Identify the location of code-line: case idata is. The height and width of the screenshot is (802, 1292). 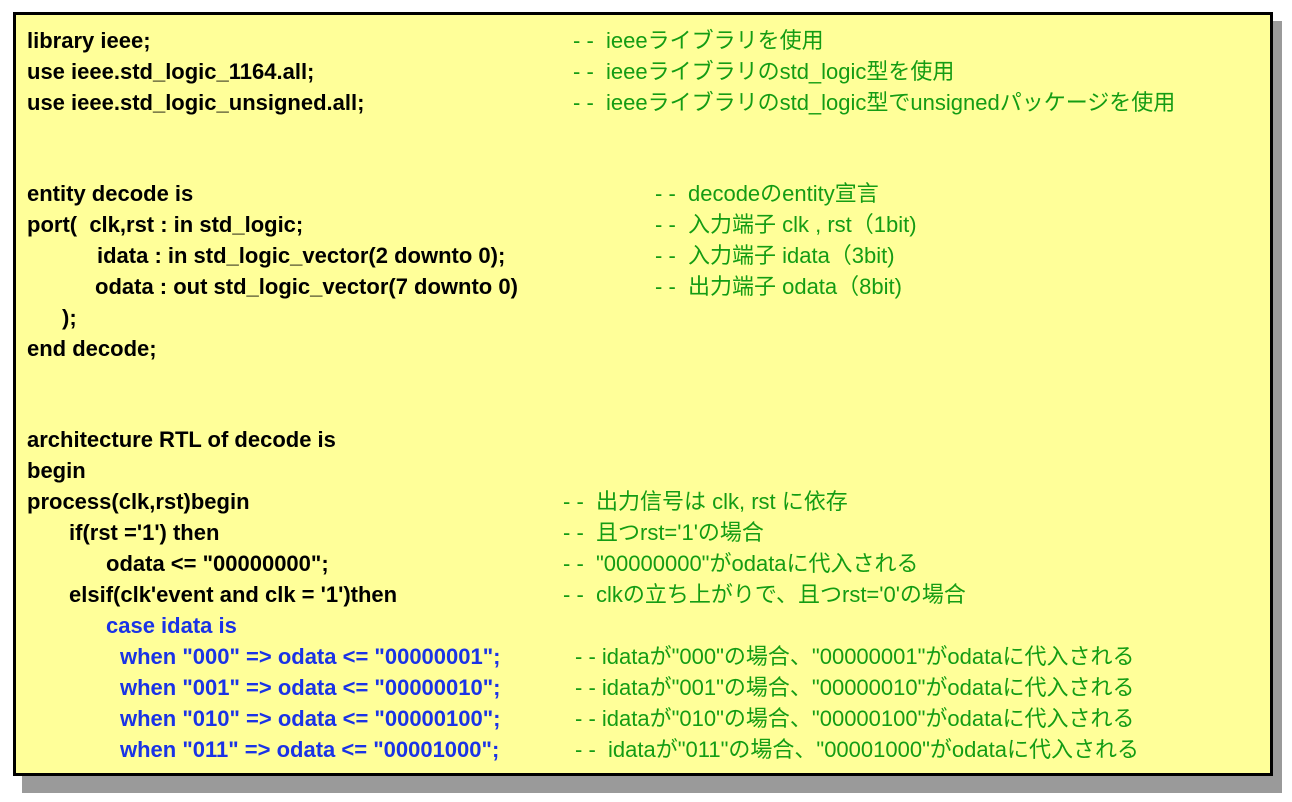
(171, 625).